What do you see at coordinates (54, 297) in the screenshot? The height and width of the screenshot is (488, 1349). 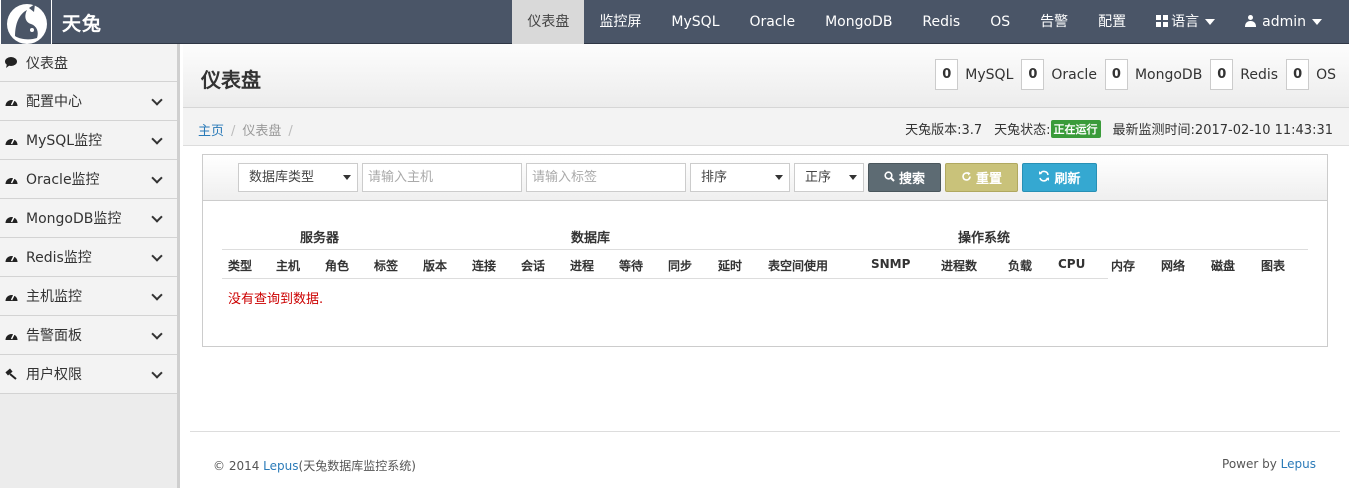 I see `sidebar-item-label: 主机监控` at bounding box center [54, 297].